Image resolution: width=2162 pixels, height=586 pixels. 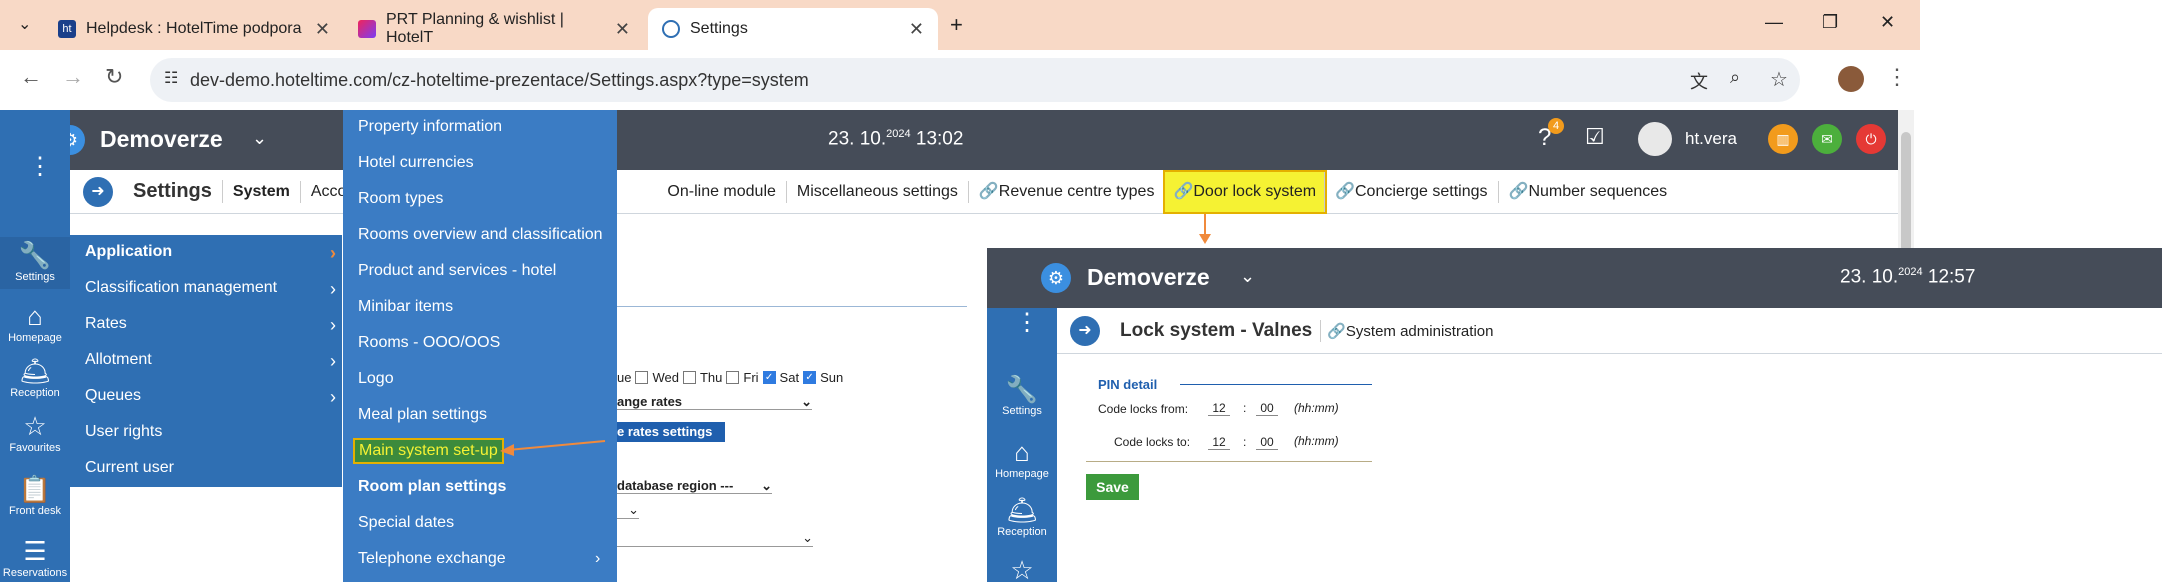 I want to click on year: 2024, so click(x=1910, y=272).